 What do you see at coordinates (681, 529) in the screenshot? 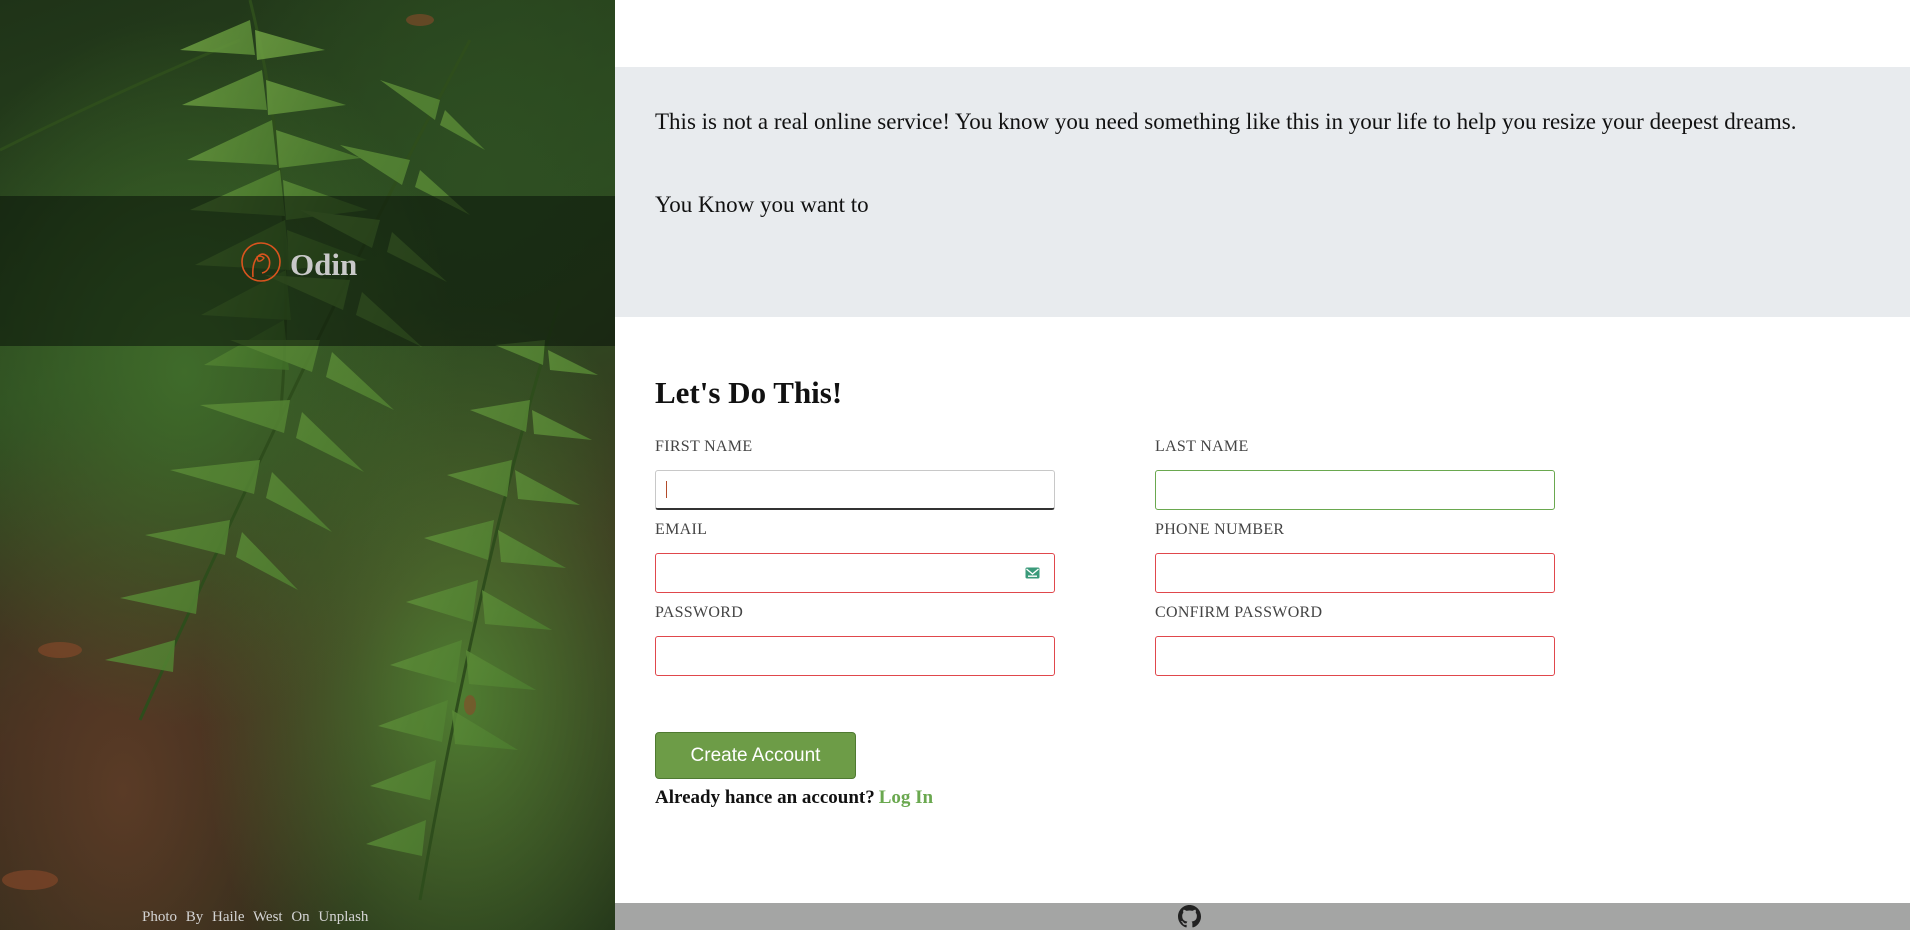
I see `email-label: EMAIL` at bounding box center [681, 529].